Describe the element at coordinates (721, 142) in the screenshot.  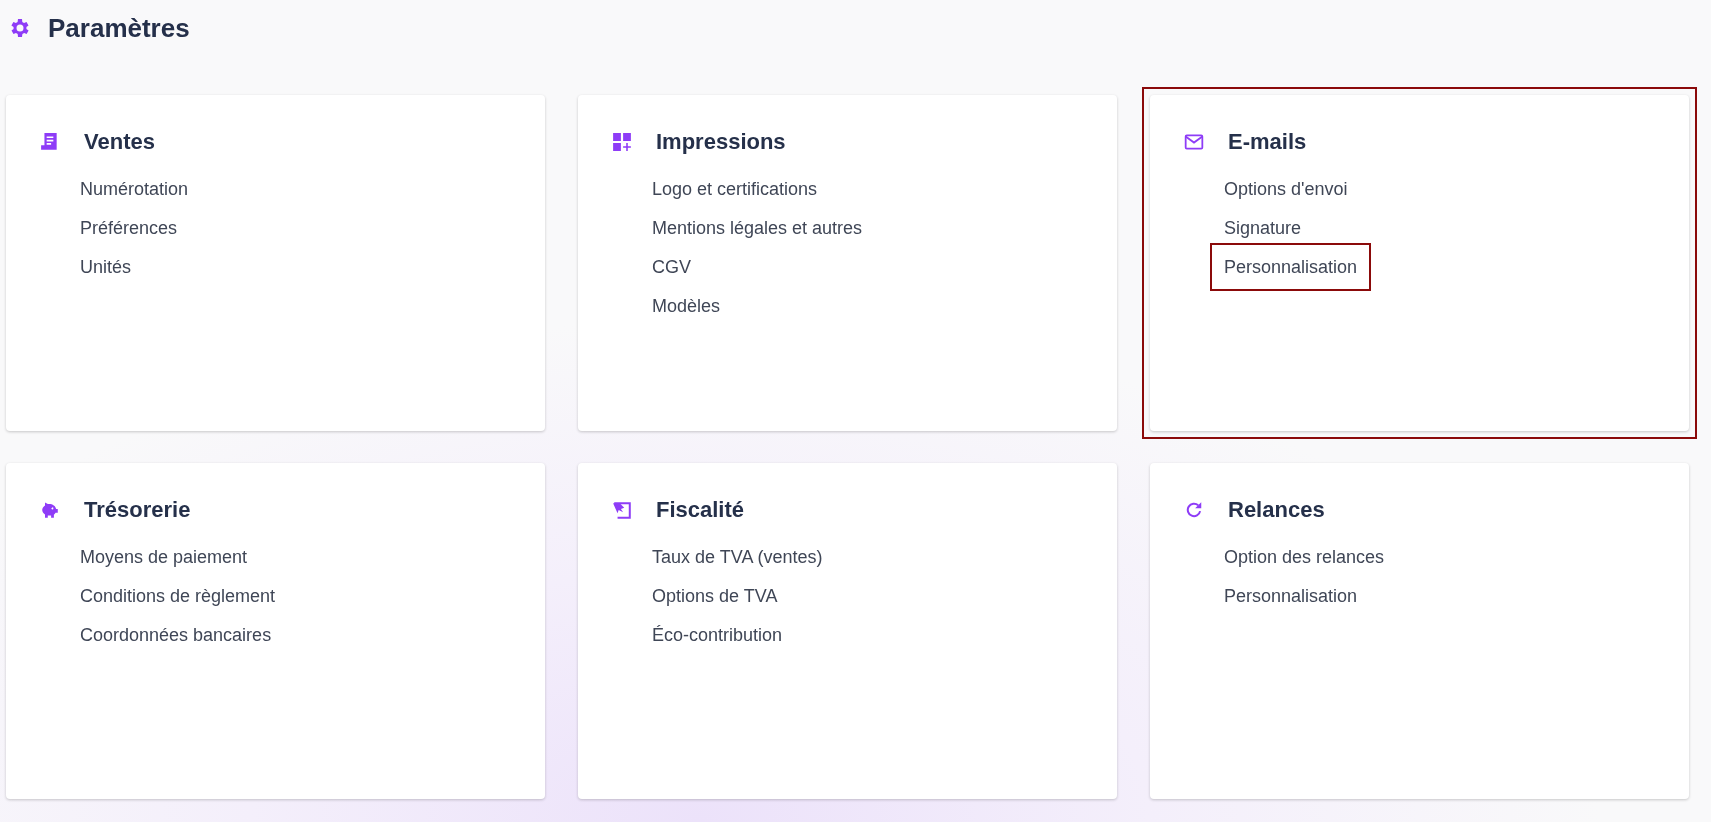
I see `card-title: Impressions` at that location.